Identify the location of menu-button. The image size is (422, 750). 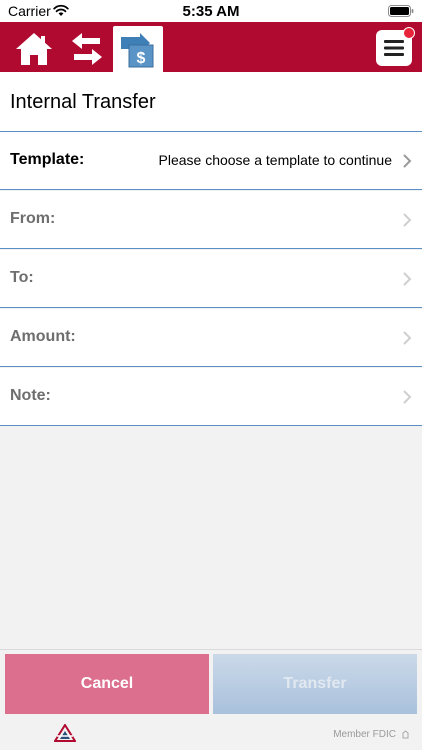
(395, 46).